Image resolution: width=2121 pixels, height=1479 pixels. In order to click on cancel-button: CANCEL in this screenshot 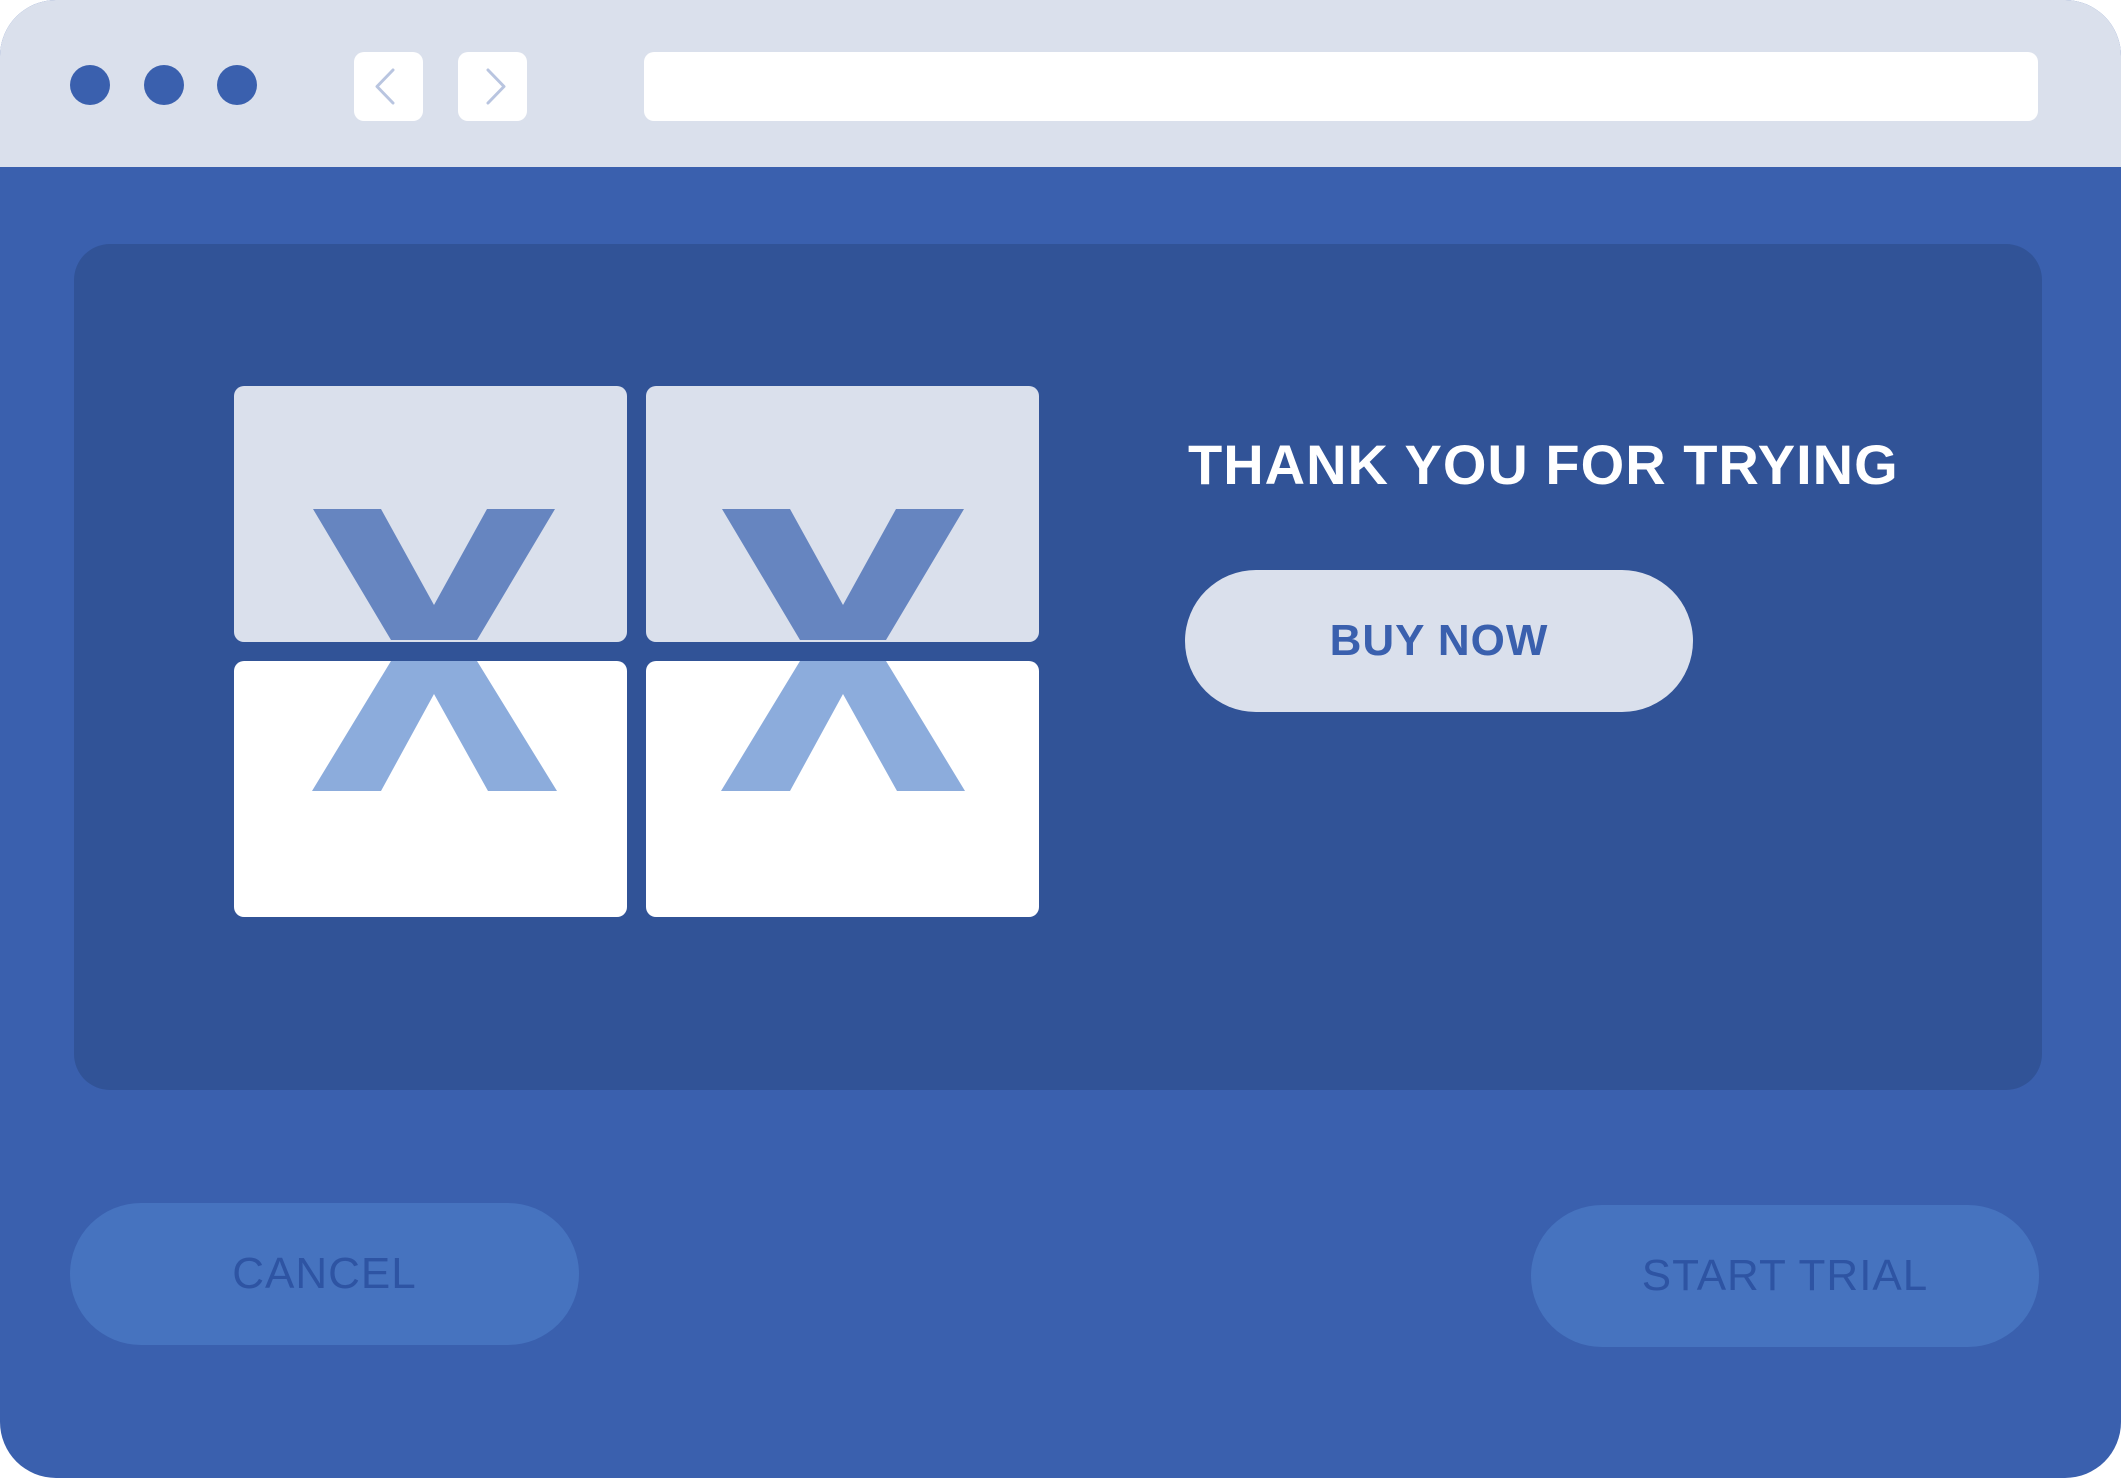, I will do `click(324, 1274)`.